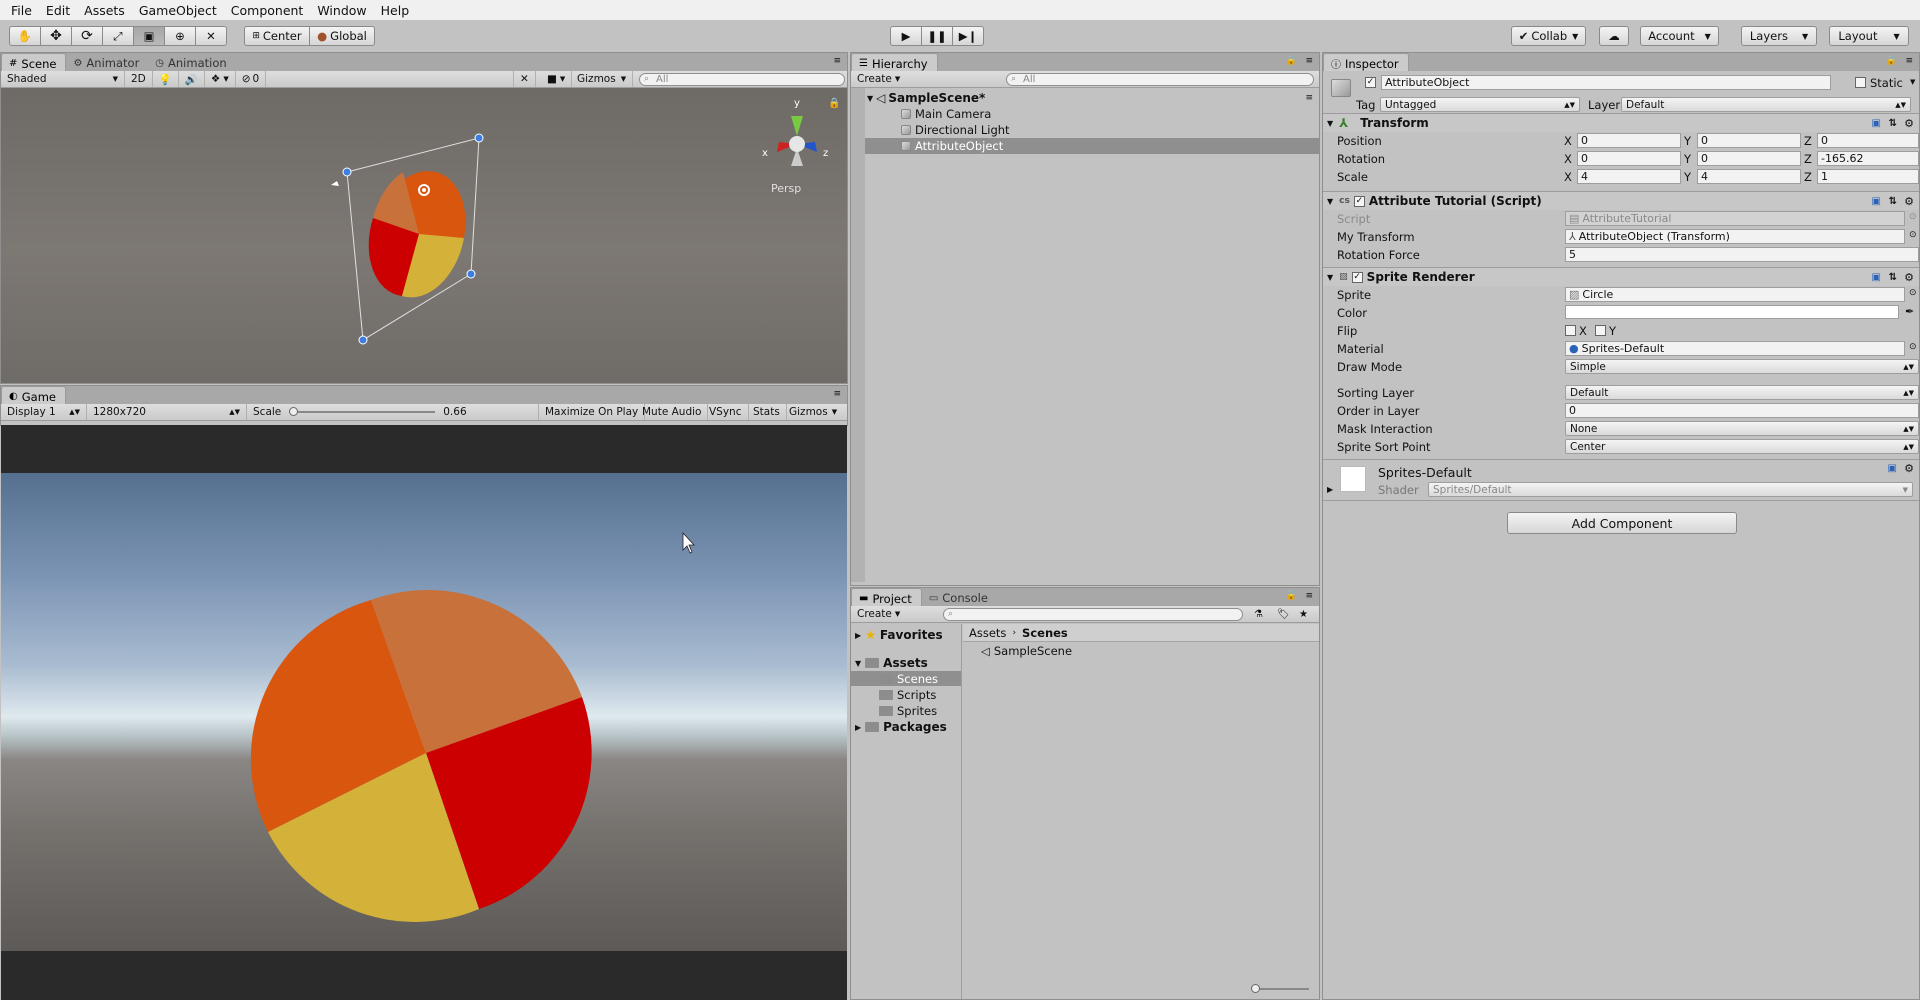 Image resolution: width=1920 pixels, height=1000 pixels. I want to click on draw-mode-dropdown: Simple ▲▼, so click(1742, 366).